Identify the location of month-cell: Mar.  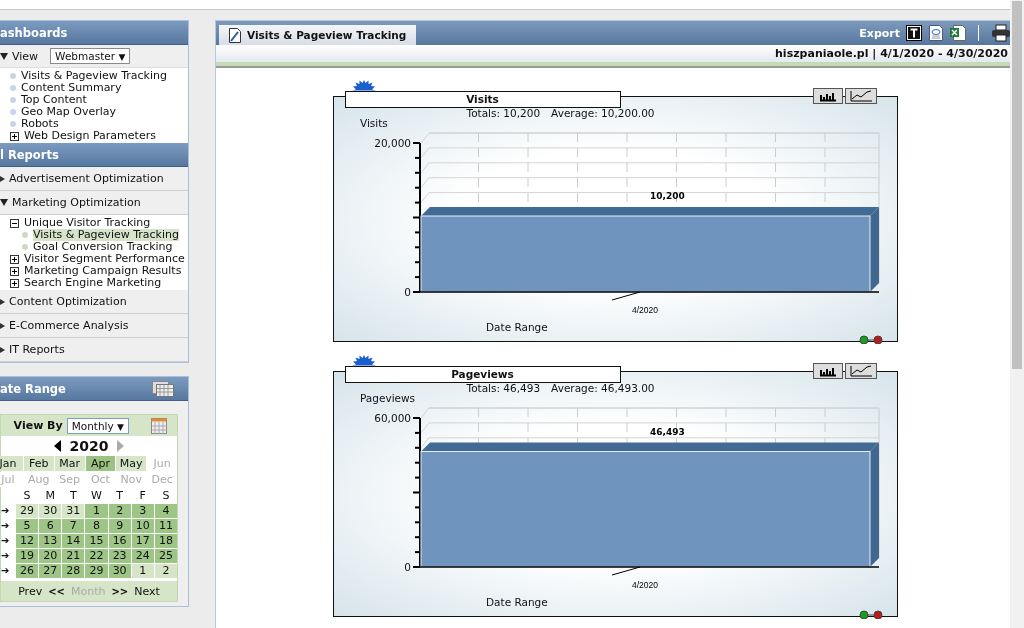
(69, 463).